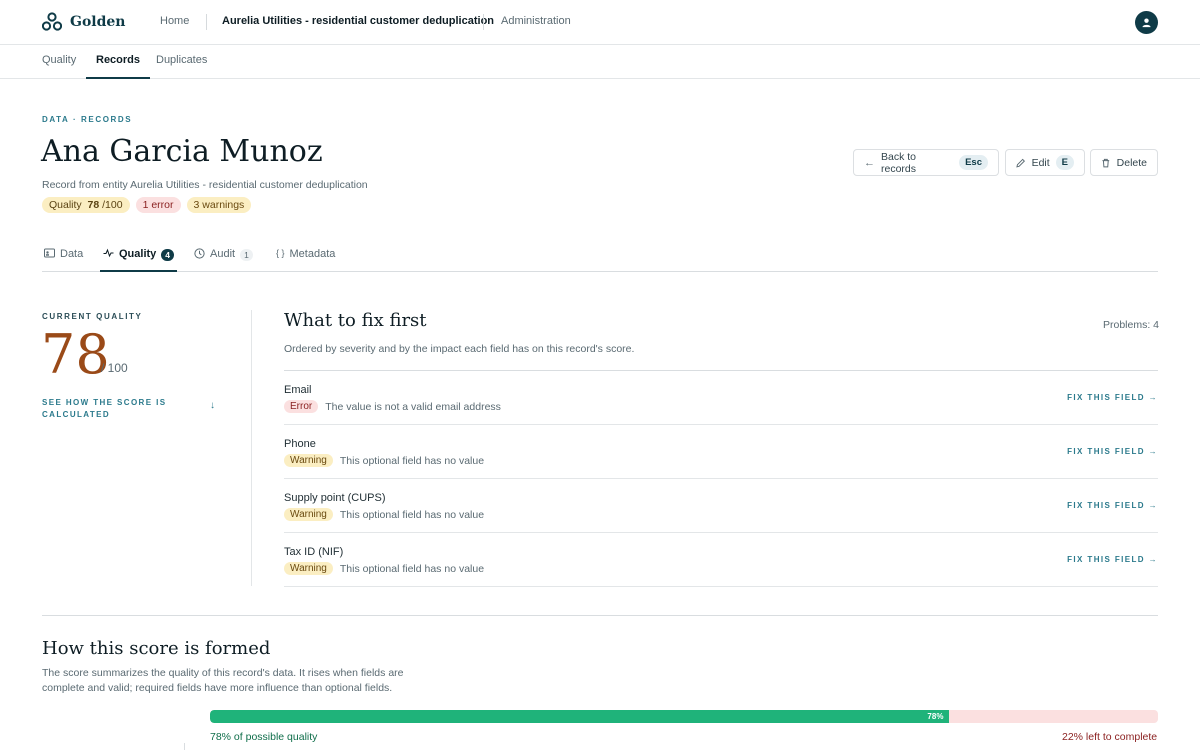  What do you see at coordinates (246, 255) in the screenshot?
I see `tab-audit-count: 1` at bounding box center [246, 255].